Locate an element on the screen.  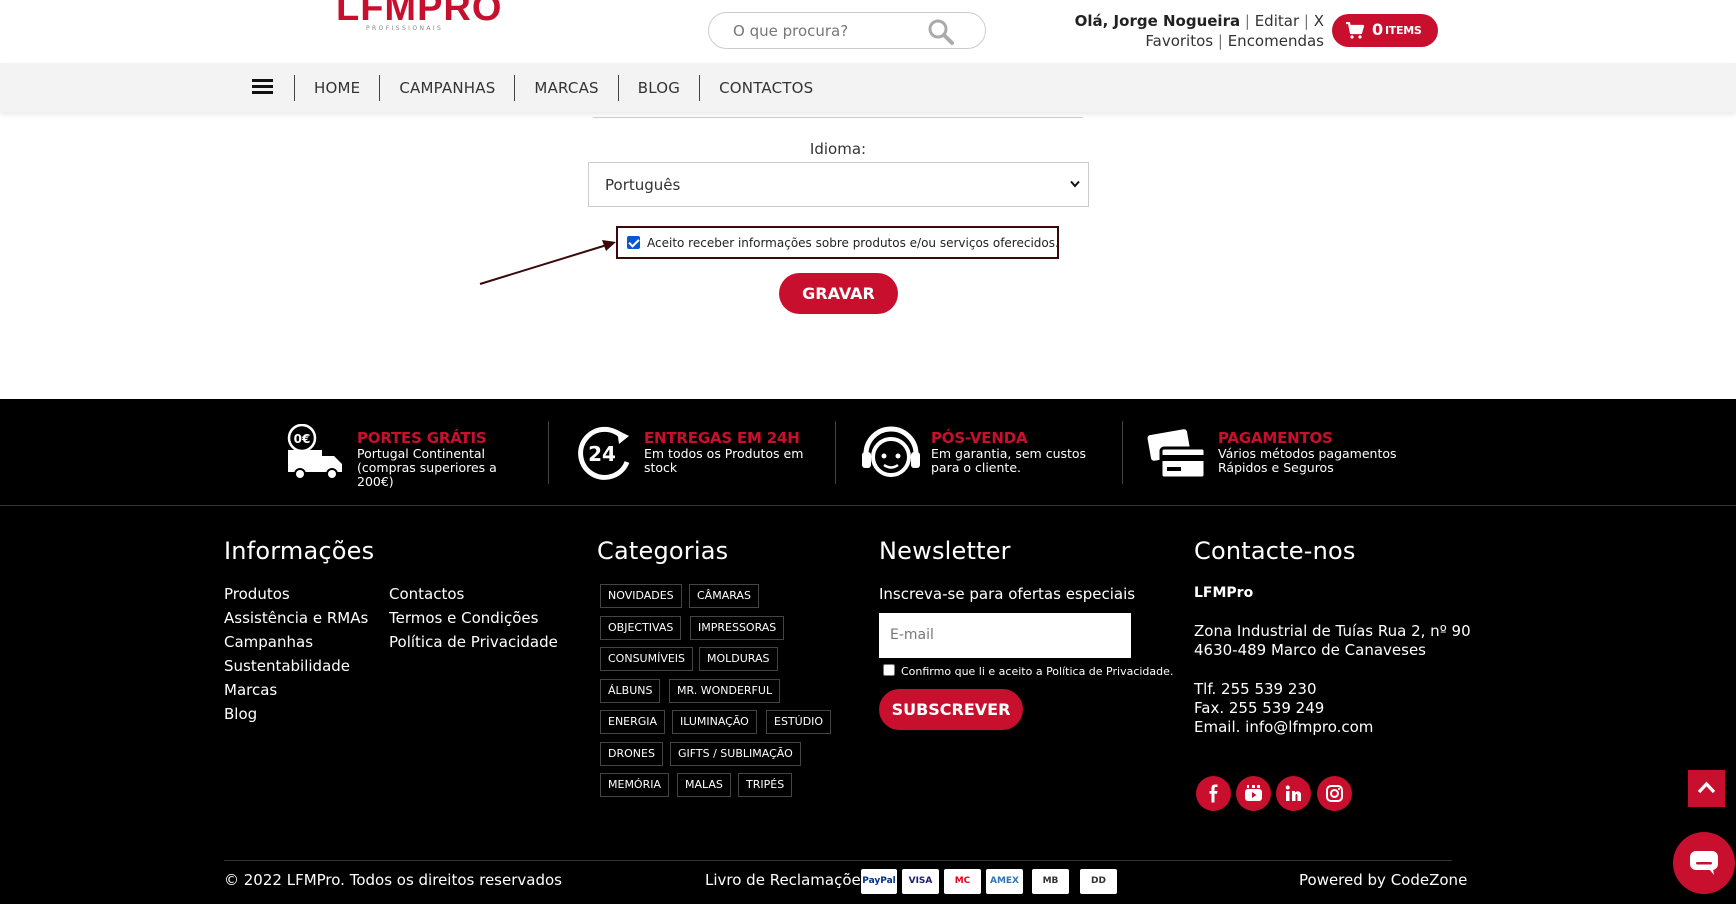
category-tag: ESTÚDIO is located at coordinates (799, 722).